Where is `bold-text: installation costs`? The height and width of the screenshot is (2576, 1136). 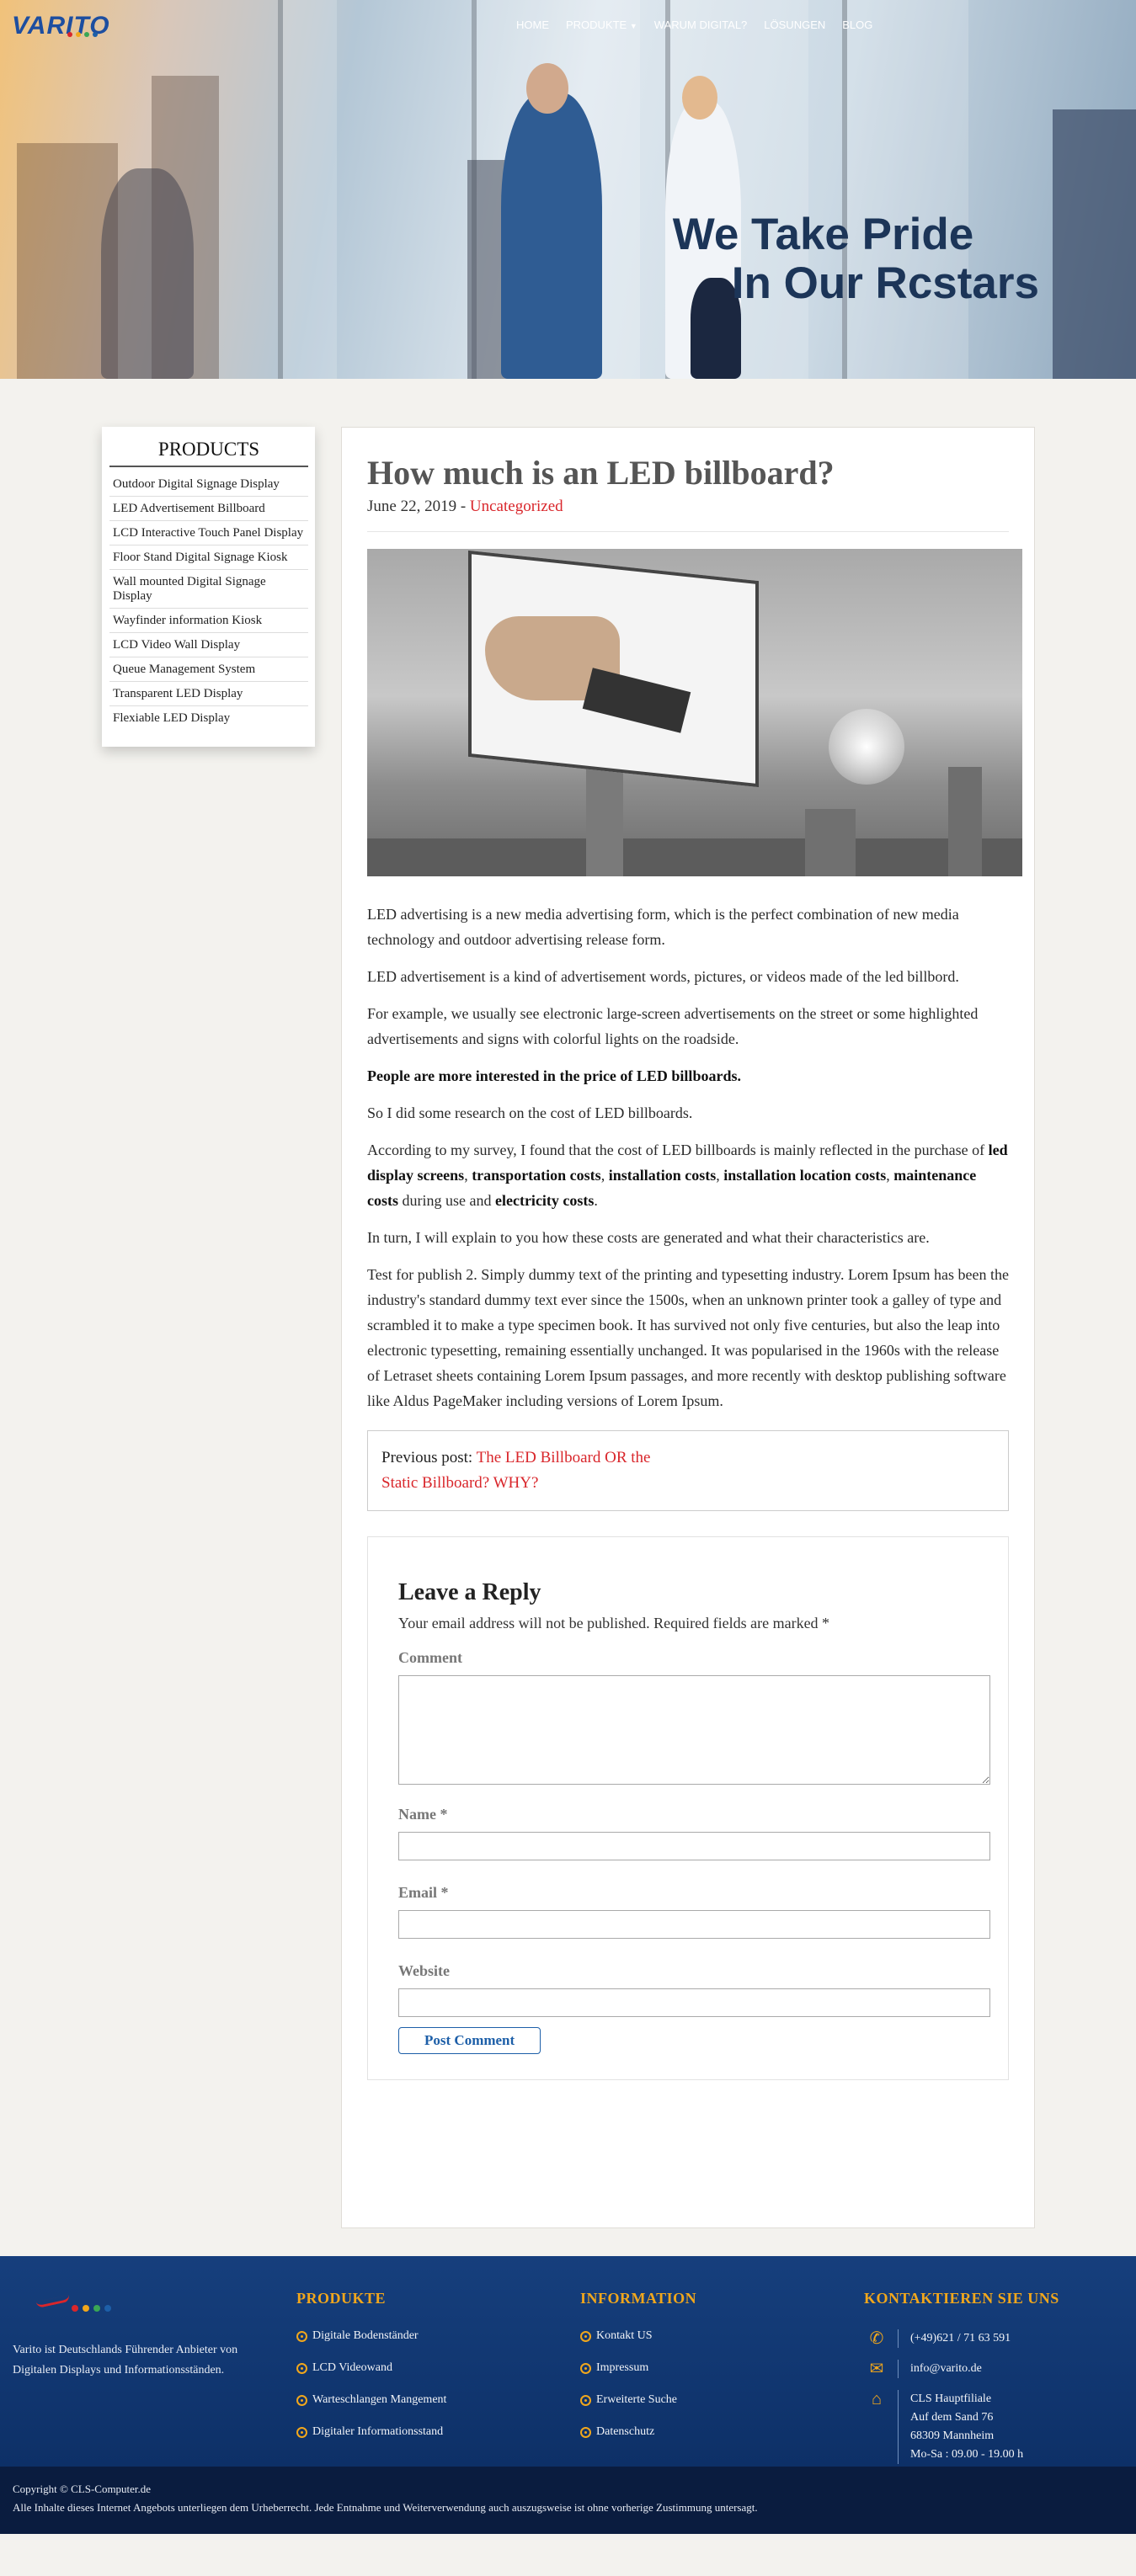 bold-text: installation costs is located at coordinates (662, 1175).